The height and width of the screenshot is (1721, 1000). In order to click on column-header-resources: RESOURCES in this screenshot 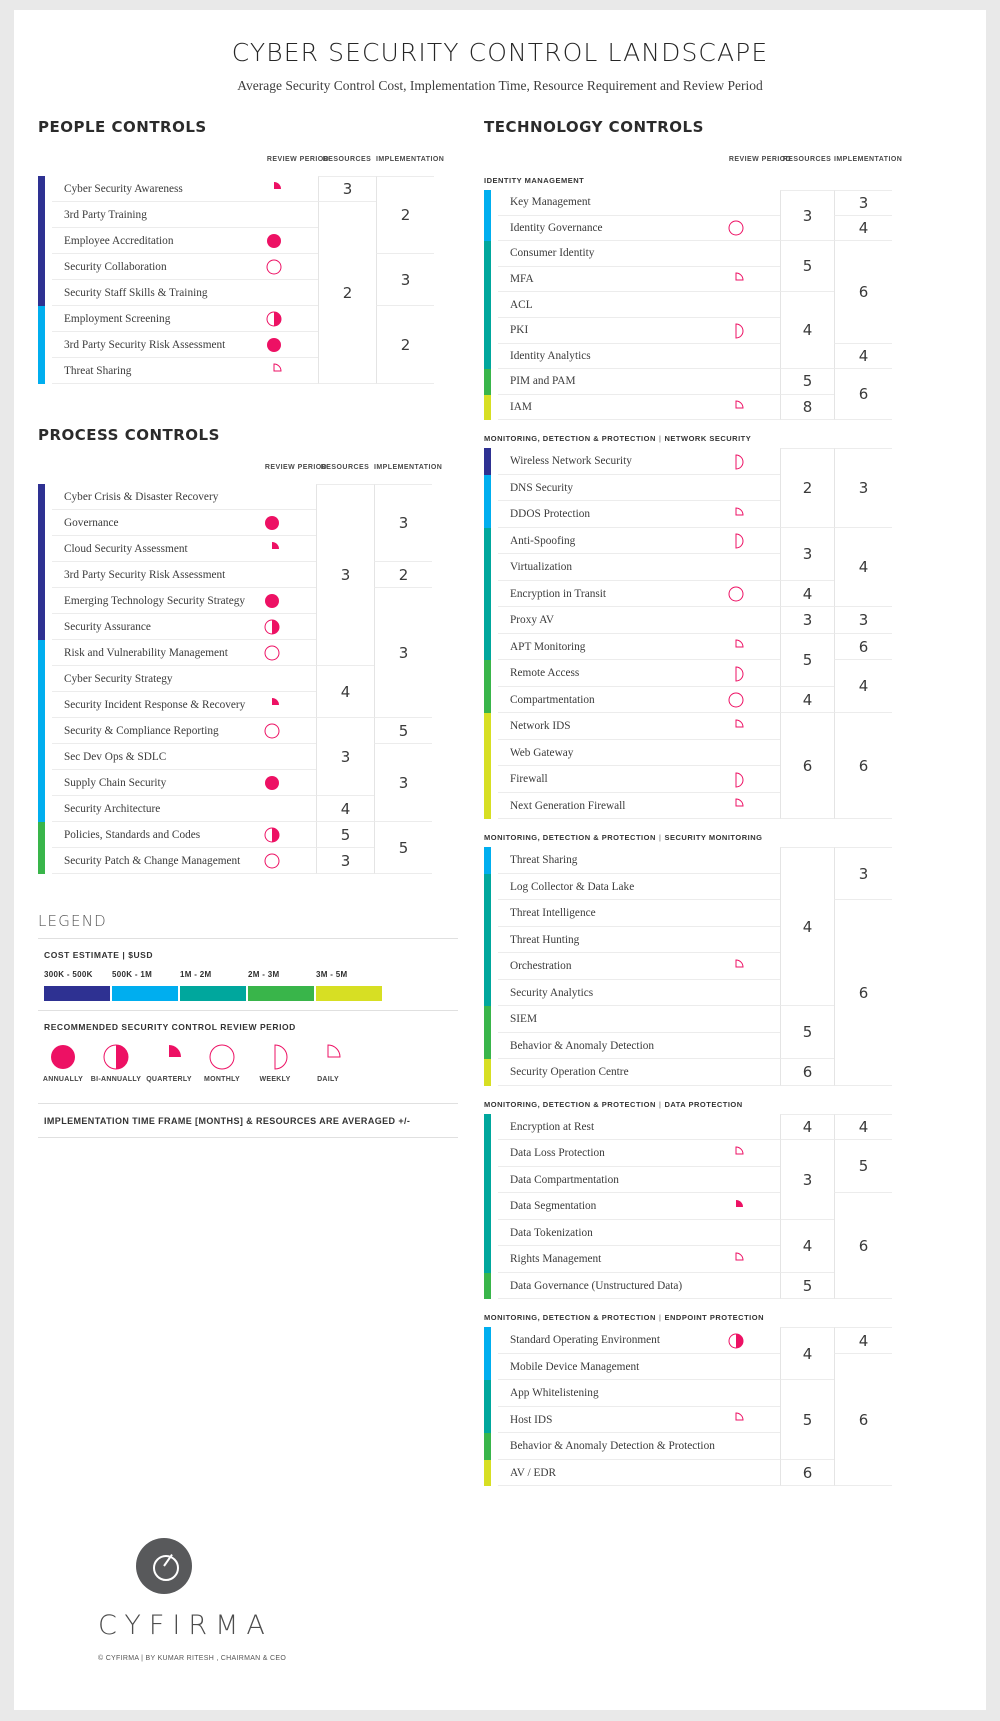, I will do `click(345, 467)`.